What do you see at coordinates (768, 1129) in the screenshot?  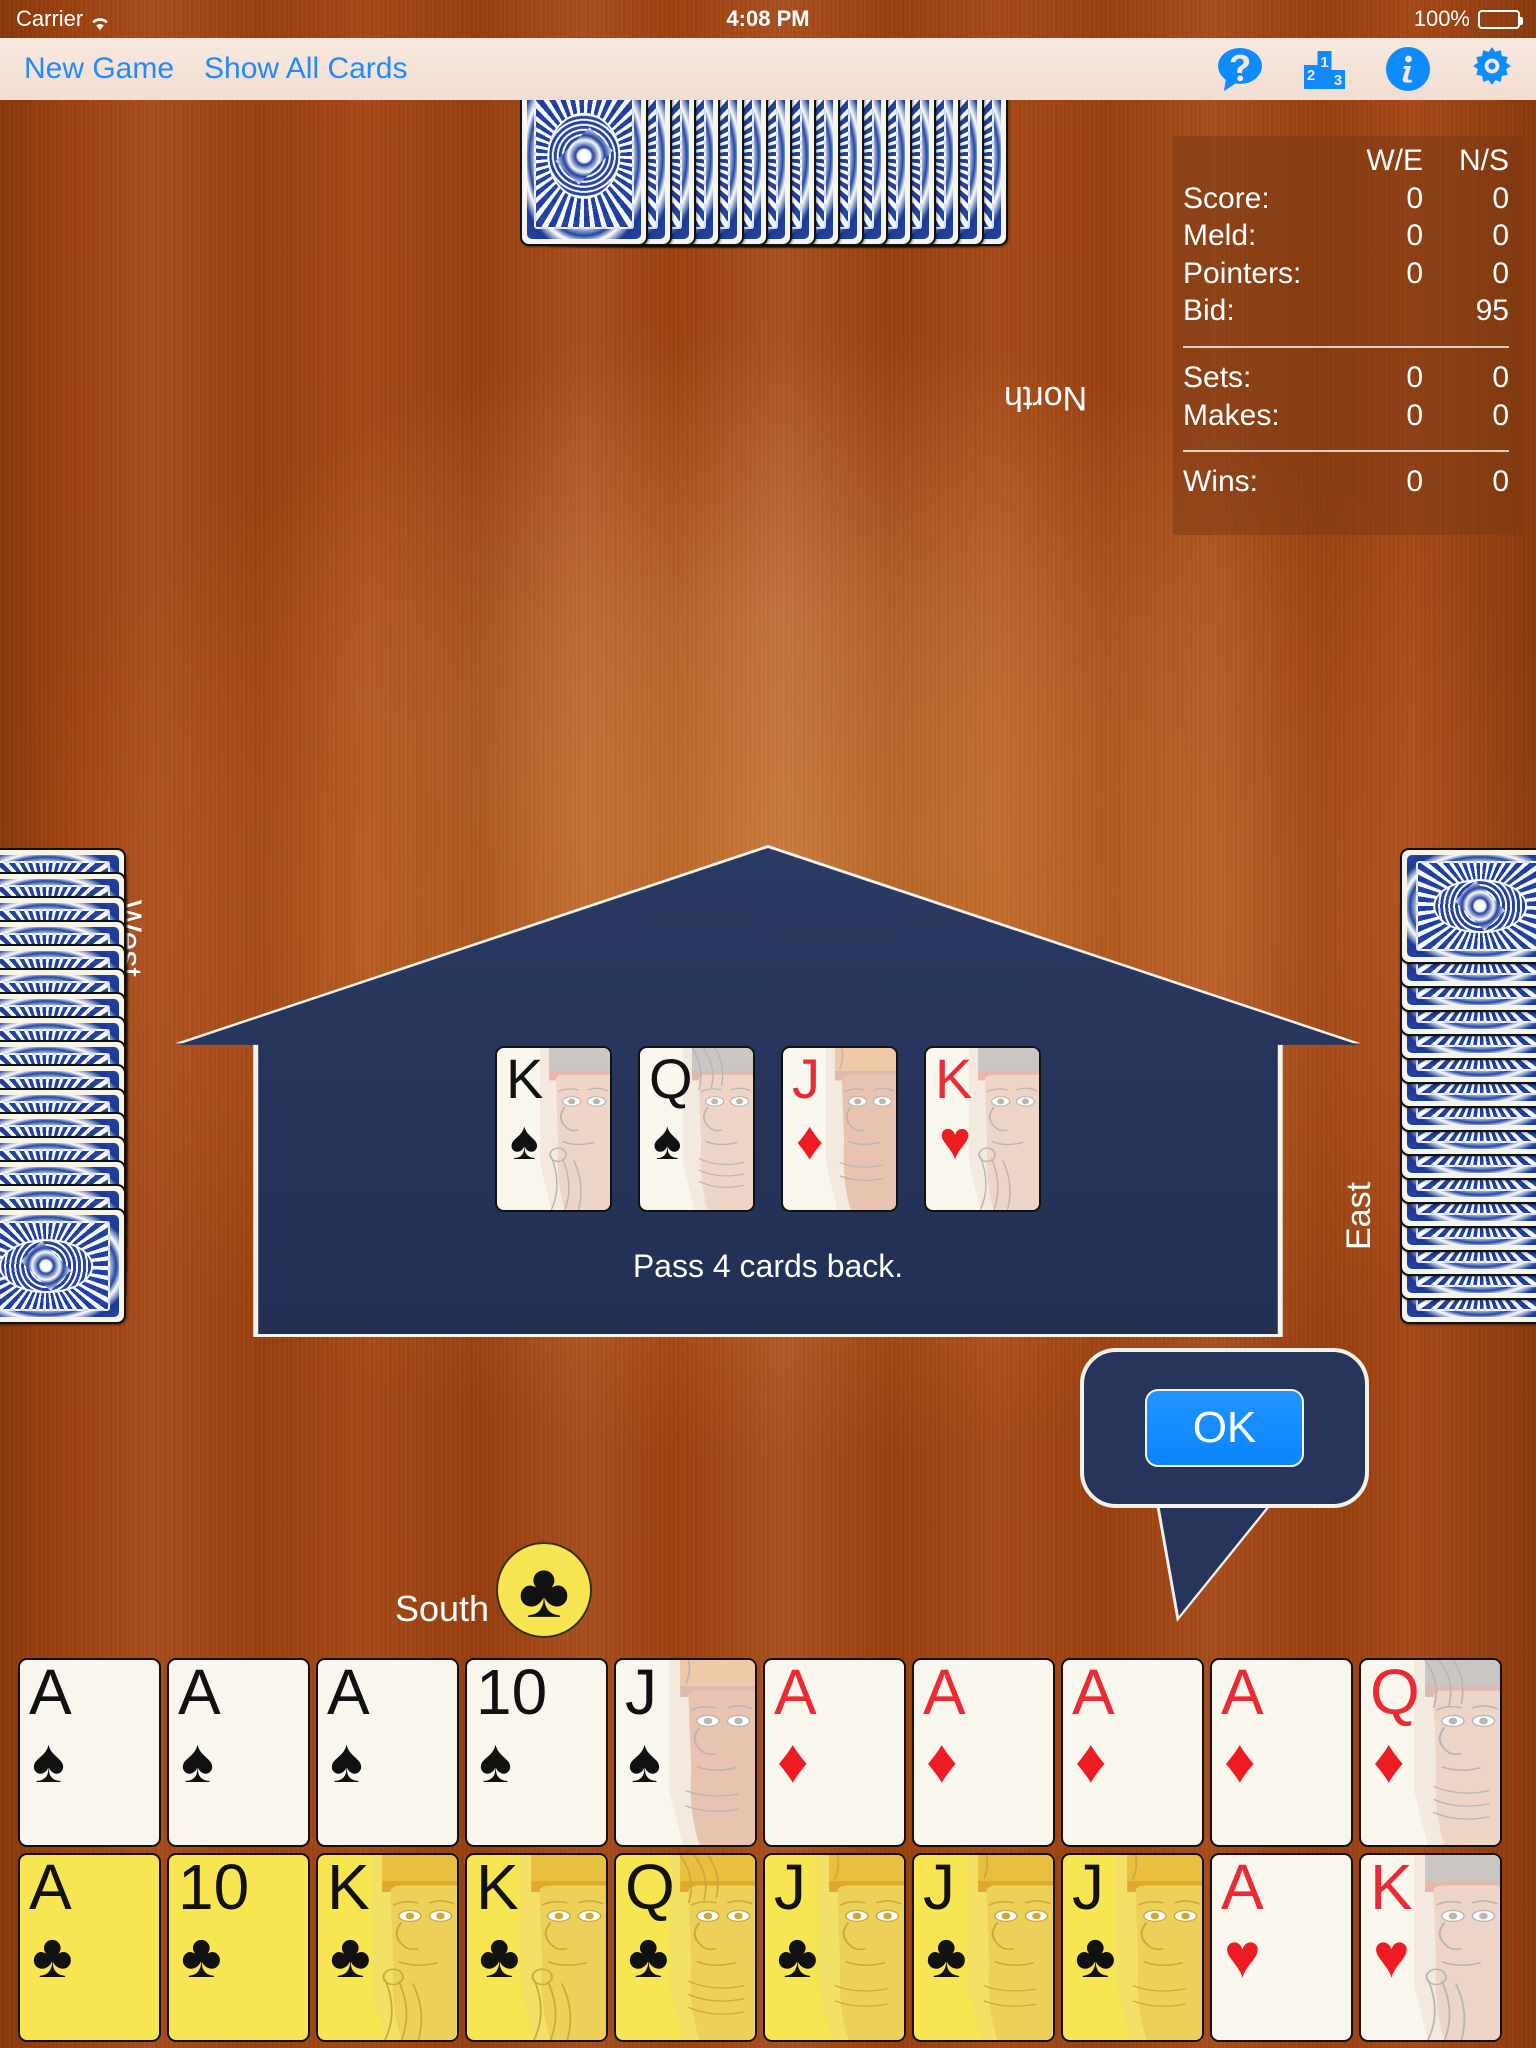 I see `dialog-card-row: K ♠ Q ♠ J ♦ K ♥` at bounding box center [768, 1129].